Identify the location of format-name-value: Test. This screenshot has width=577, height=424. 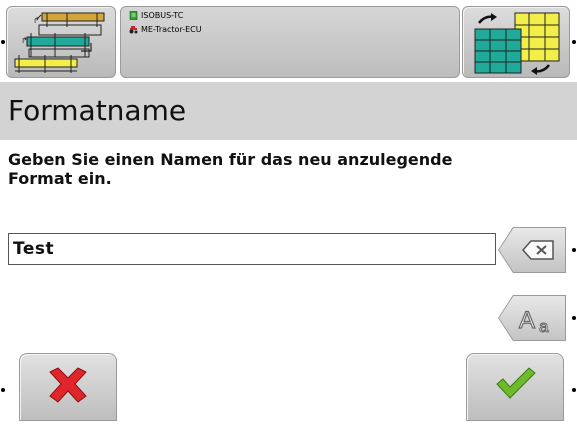
(34, 249).